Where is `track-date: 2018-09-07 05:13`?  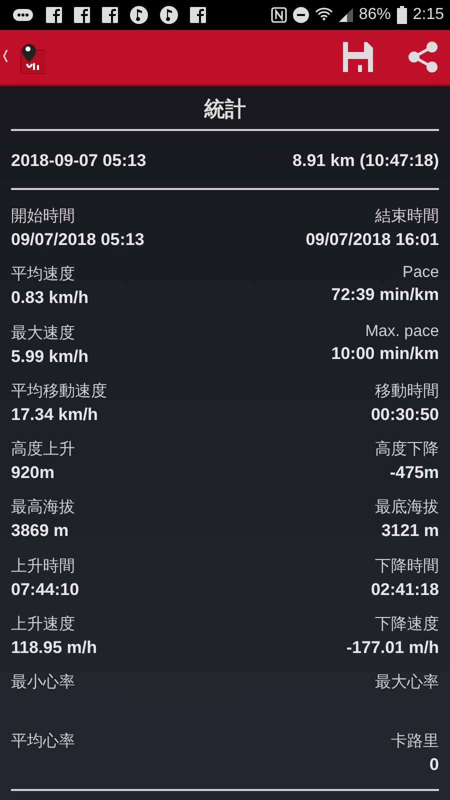 track-date: 2018-09-07 05:13 is located at coordinates (78, 161).